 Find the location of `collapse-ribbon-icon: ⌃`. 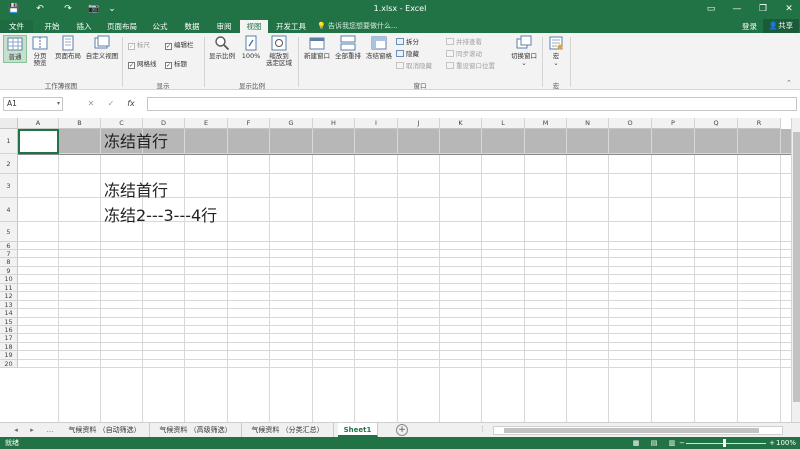

collapse-ribbon-icon: ⌃ is located at coordinates (789, 83).